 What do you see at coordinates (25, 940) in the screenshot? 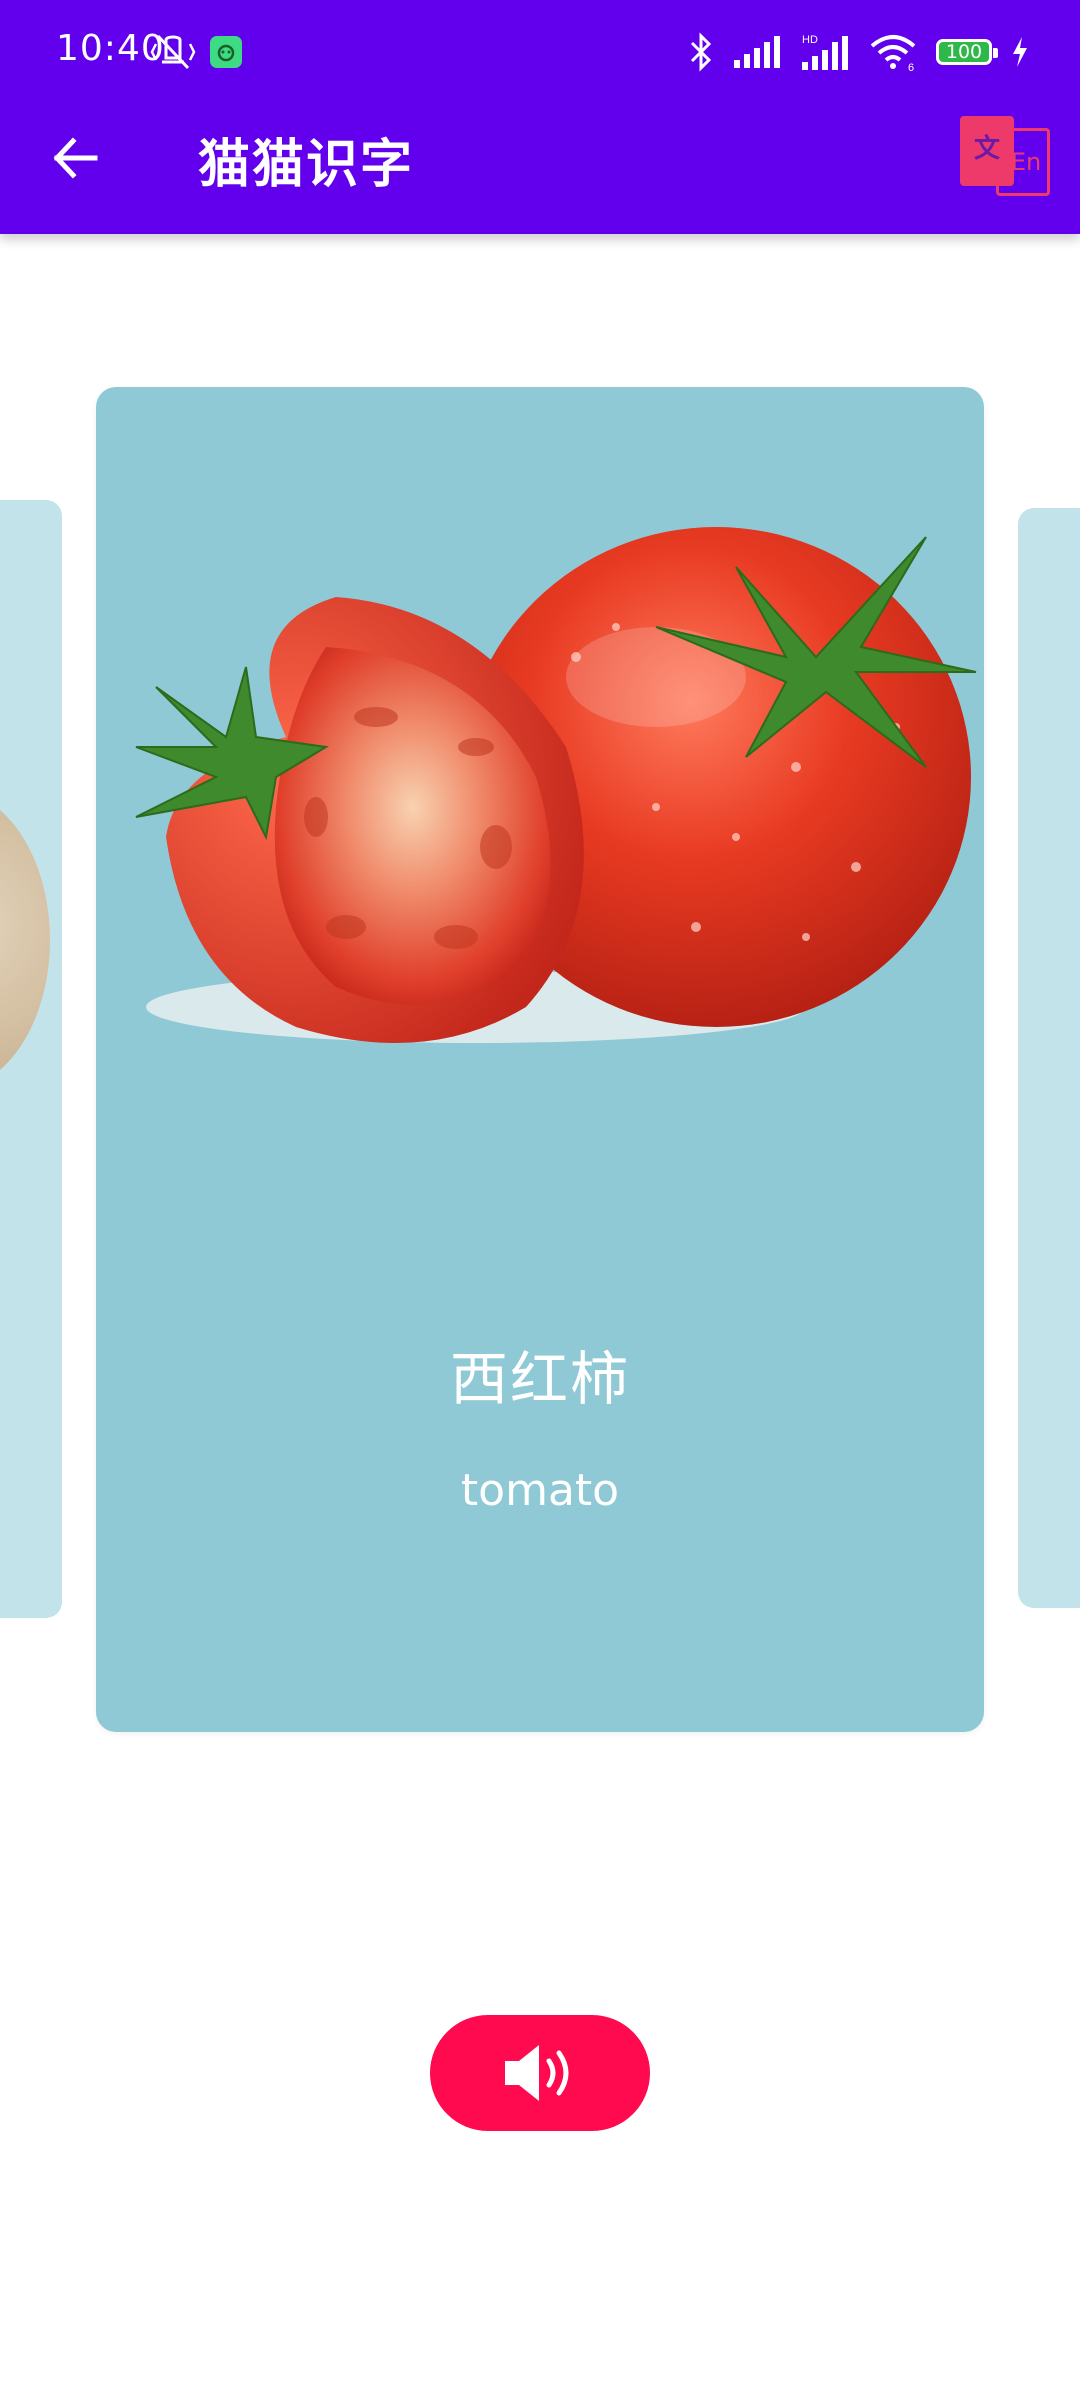
I see `previous-card-image` at bounding box center [25, 940].